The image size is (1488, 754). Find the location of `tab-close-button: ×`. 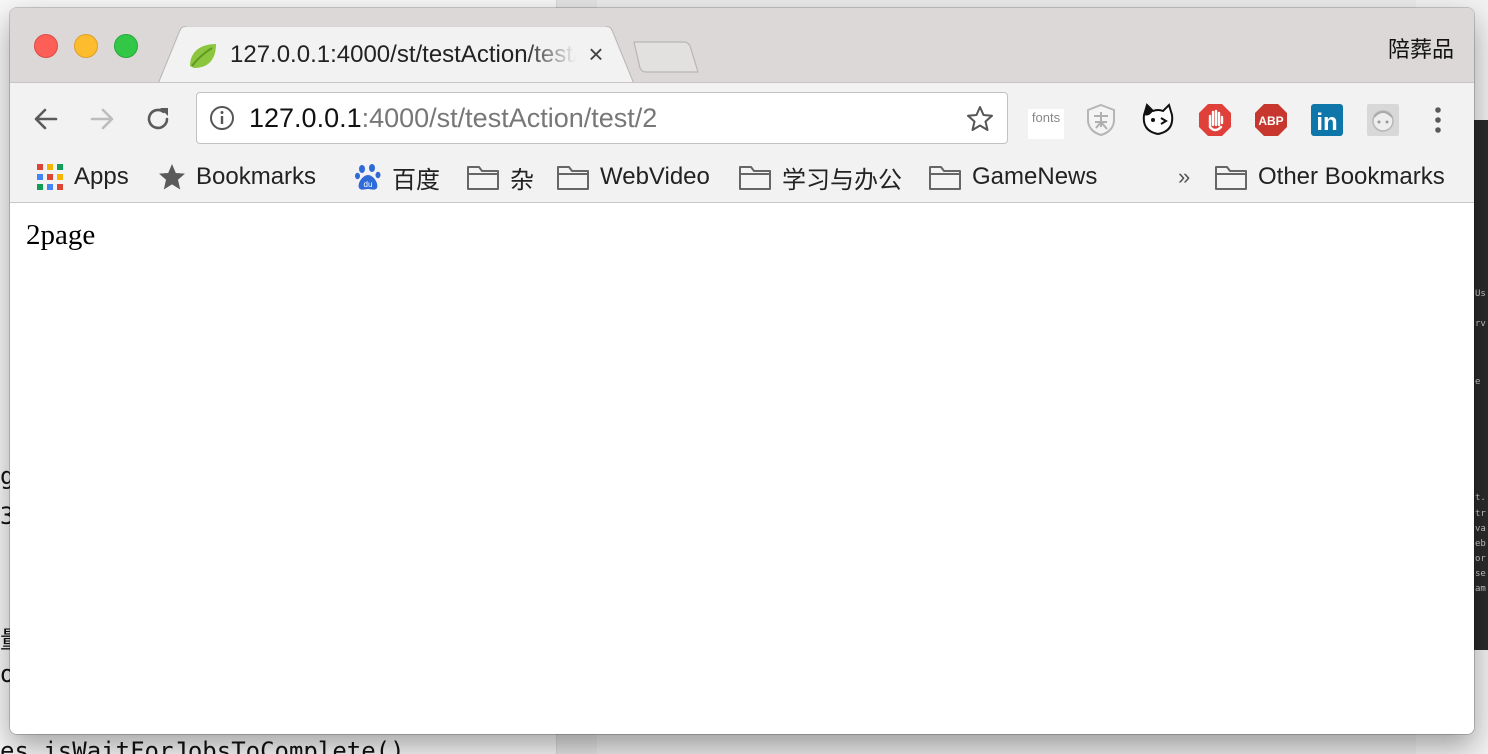

tab-close-button: × is located at coordinates (596, 54).